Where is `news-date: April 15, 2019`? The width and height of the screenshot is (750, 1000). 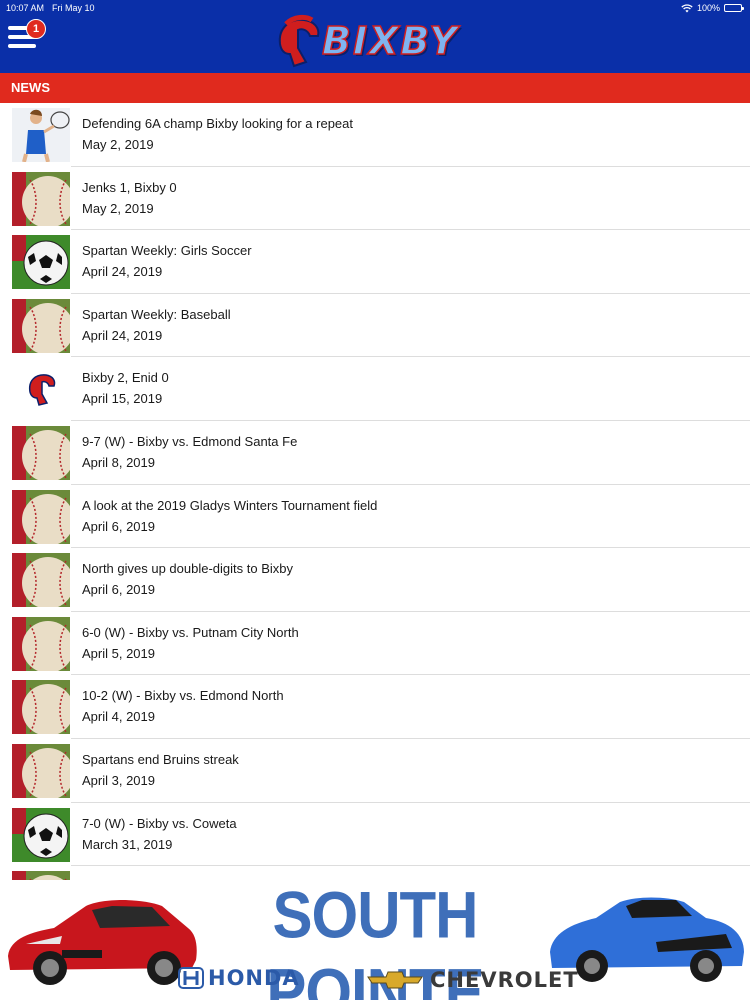 news-date: April 15, 2019 is located at coordinates (122, 399).